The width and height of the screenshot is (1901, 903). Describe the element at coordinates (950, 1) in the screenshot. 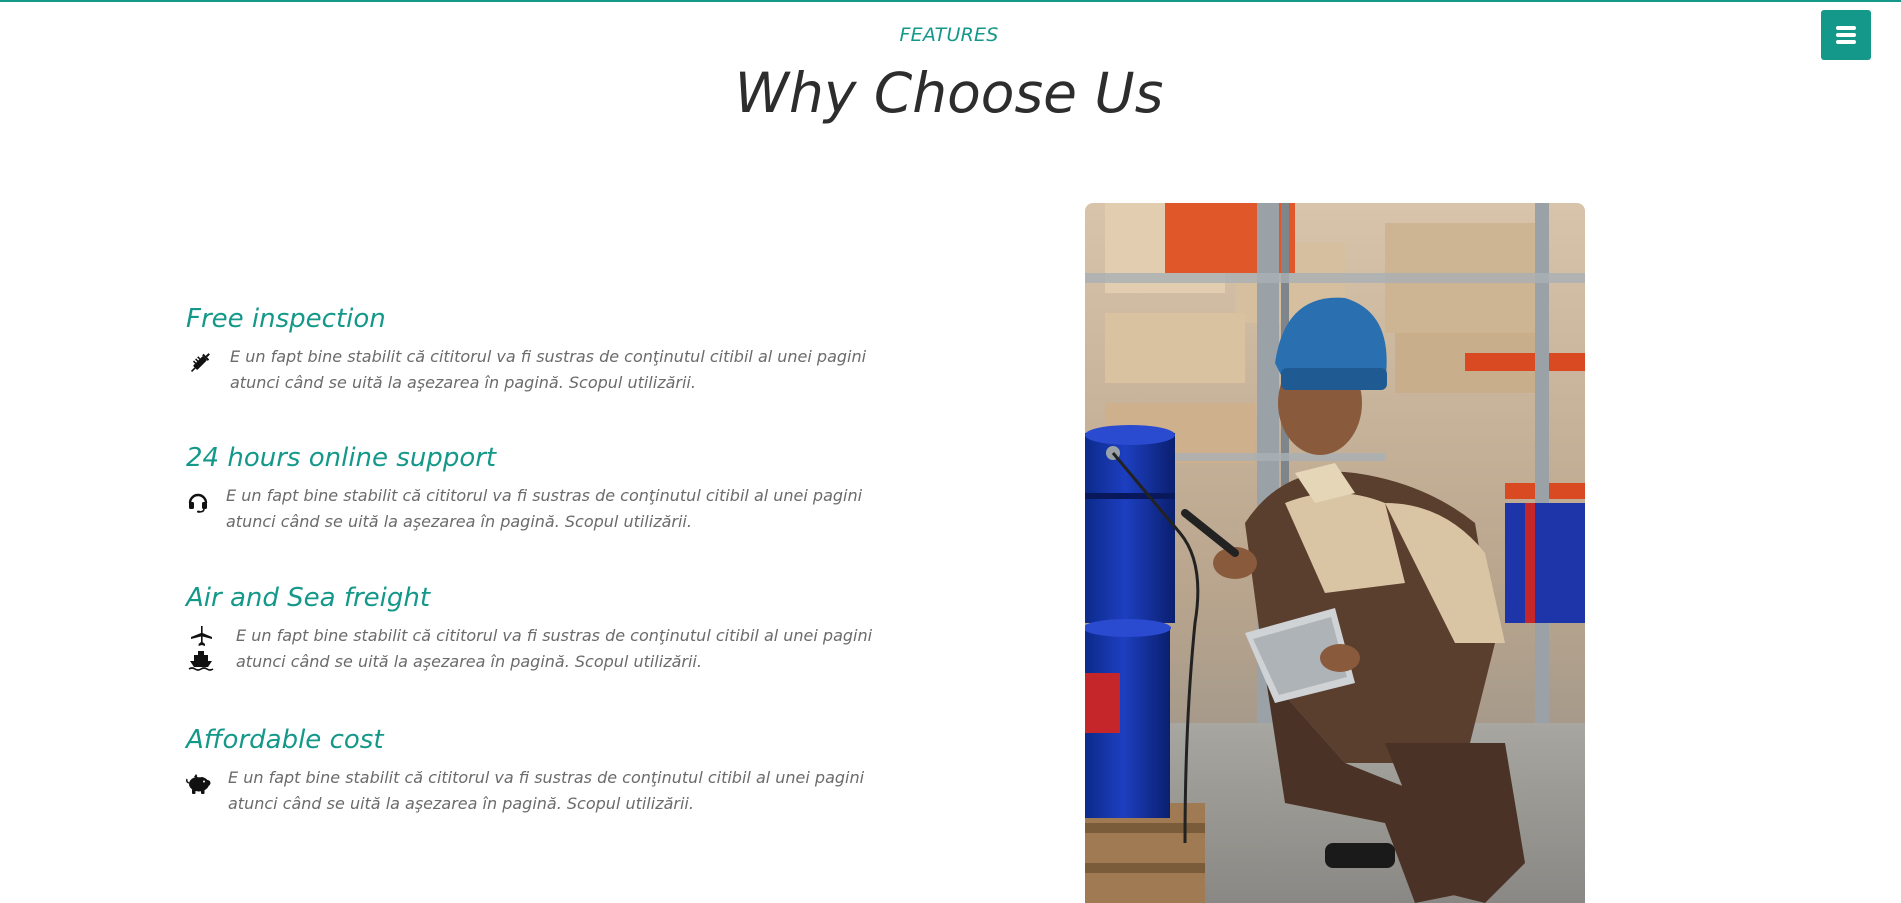

I see `top-accent-line` at that location.